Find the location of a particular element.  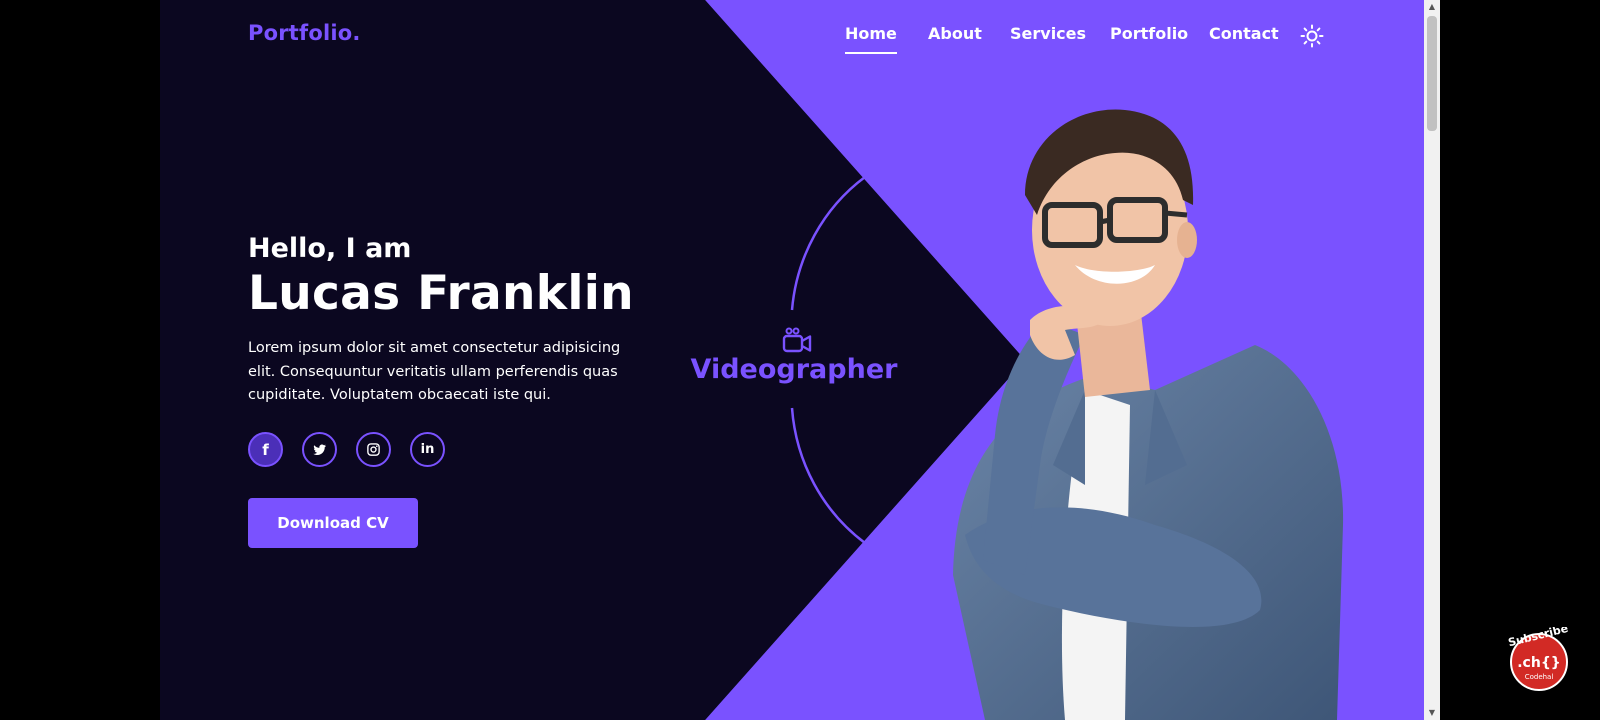

linkedin-icon: in is located at coordinates (427, 449).